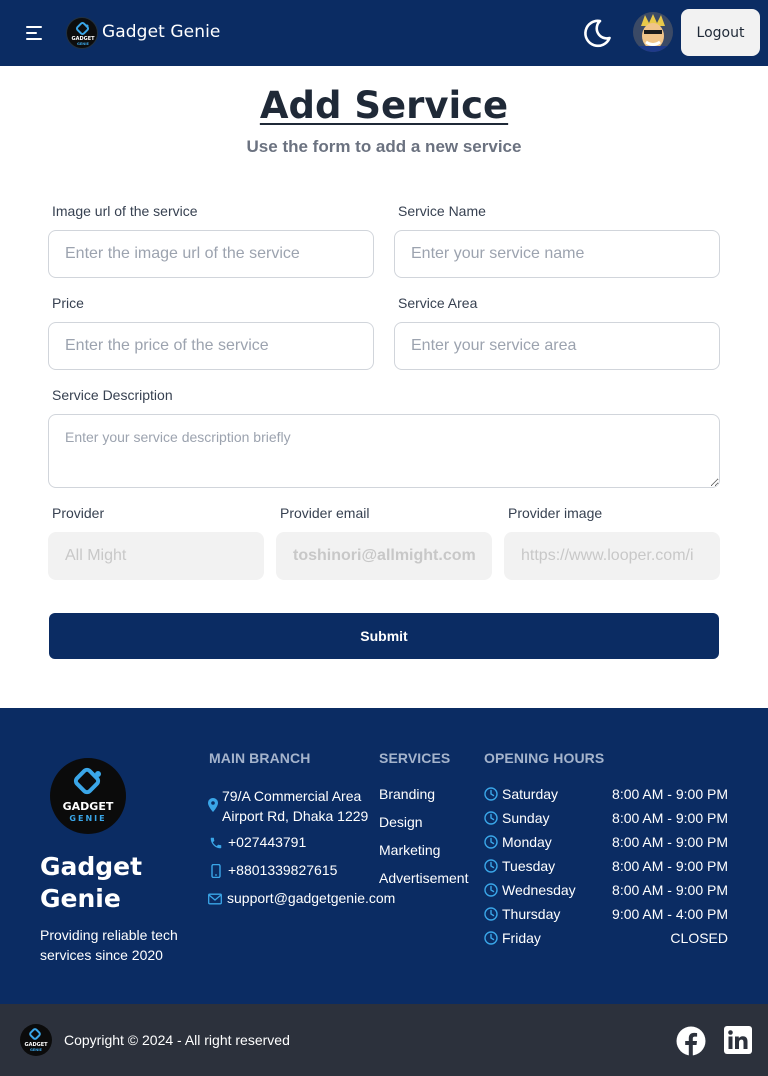 This screenshot has width=768, height=1076. Describe the element at coordinates (529, 866) in the screenshot. I see `hours-day: Tuesday` at that location.